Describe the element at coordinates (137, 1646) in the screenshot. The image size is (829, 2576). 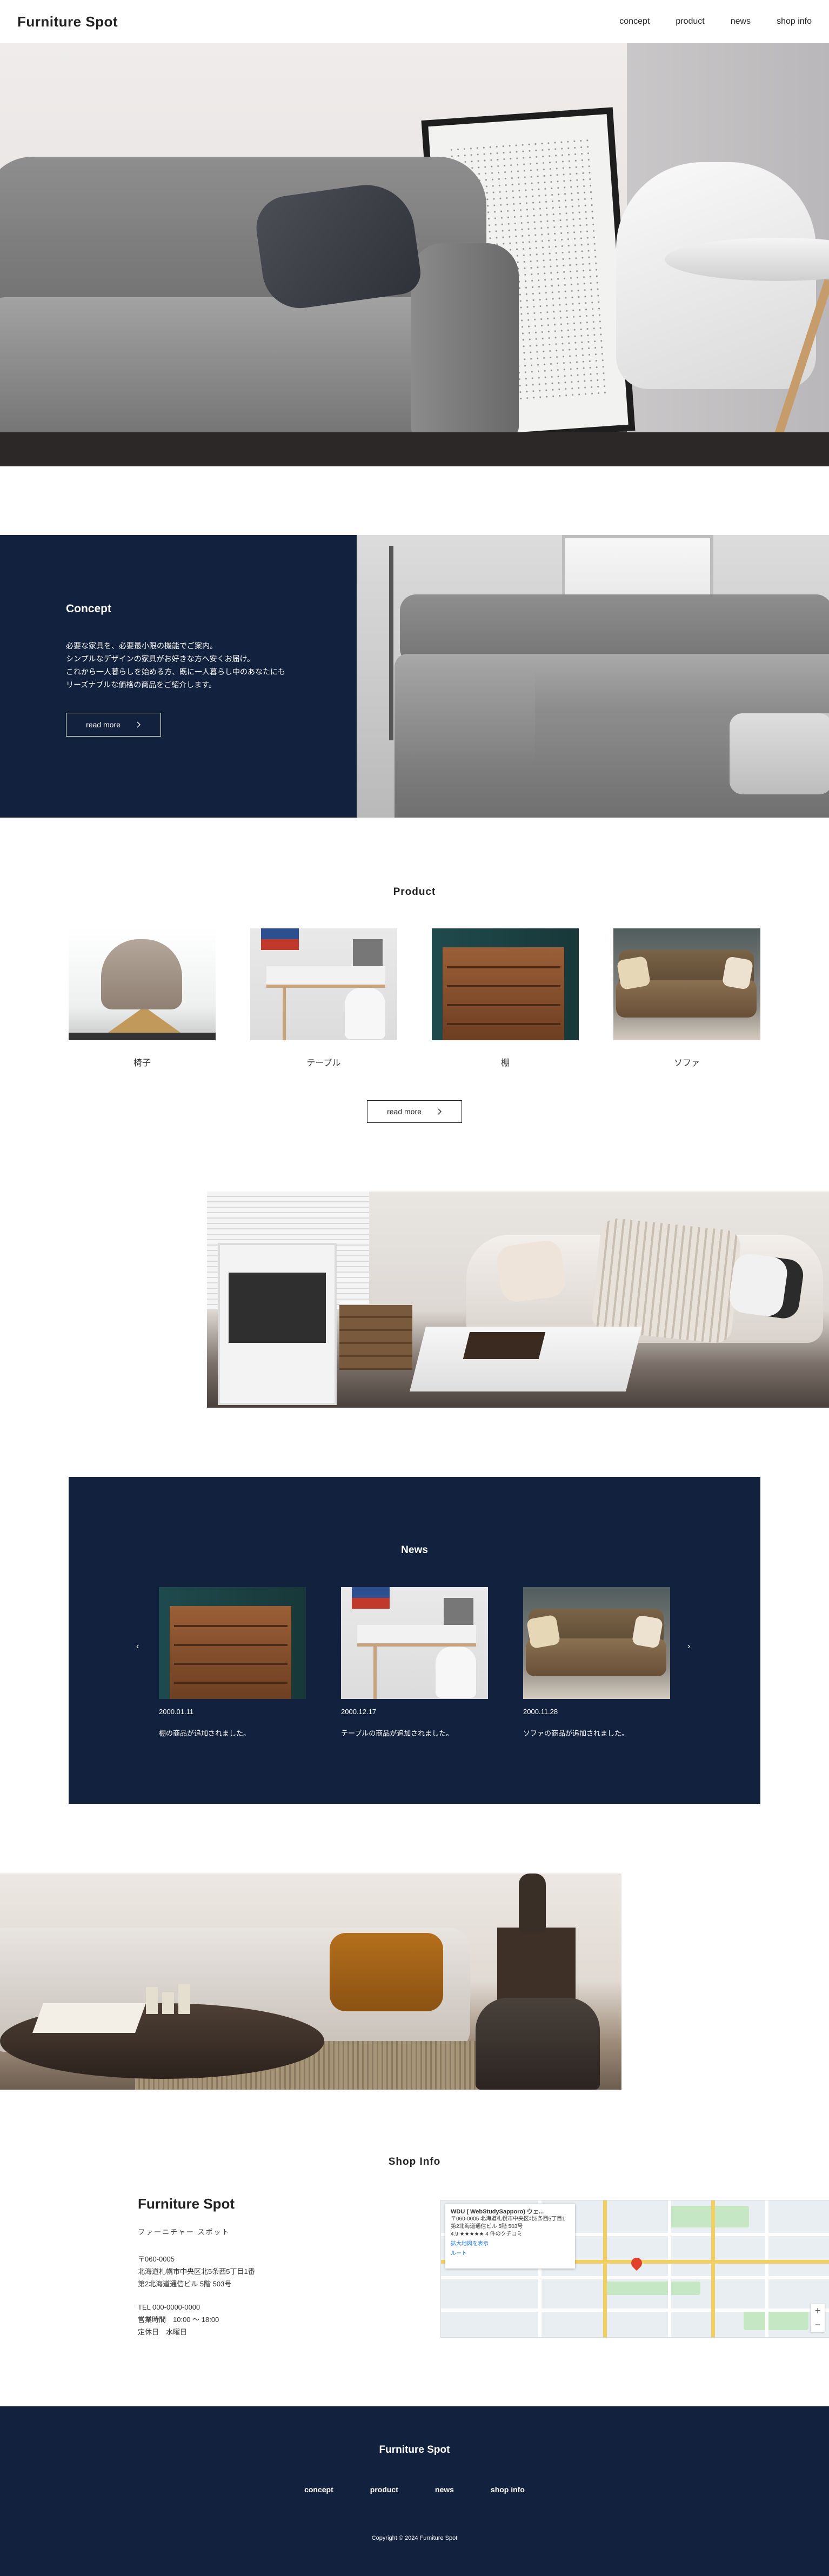
I see `news-prev-arrow-icon: ‹` at that location.